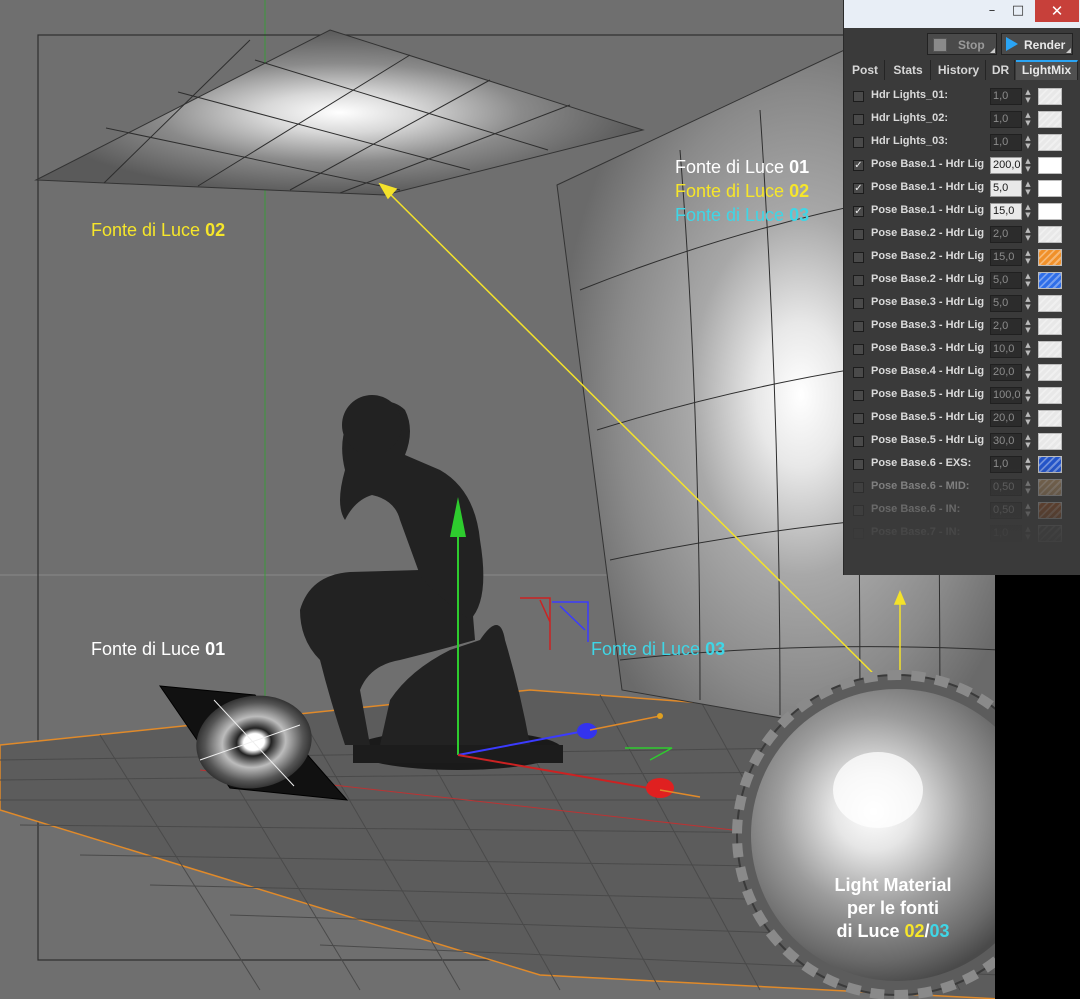  I want to click on close-button: ✕, so click(1057, 11).